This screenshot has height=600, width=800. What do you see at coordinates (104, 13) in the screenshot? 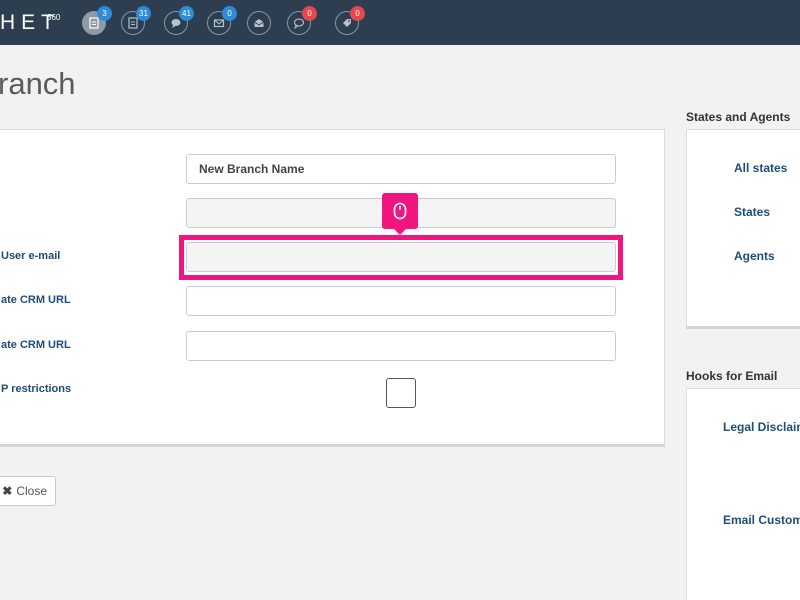
I see `badge-document: 3` at bounding box center [104, 13].